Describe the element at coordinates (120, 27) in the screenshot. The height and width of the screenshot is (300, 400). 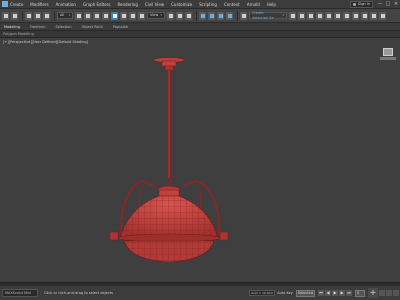
I see `tab-populate: Populate` at that location.